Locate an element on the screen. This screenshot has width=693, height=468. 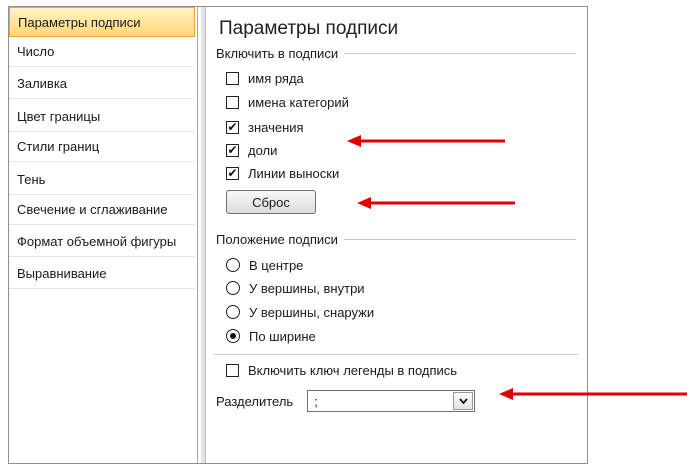
nav-item-fill: Заливка is located at coordinates (102, 84).